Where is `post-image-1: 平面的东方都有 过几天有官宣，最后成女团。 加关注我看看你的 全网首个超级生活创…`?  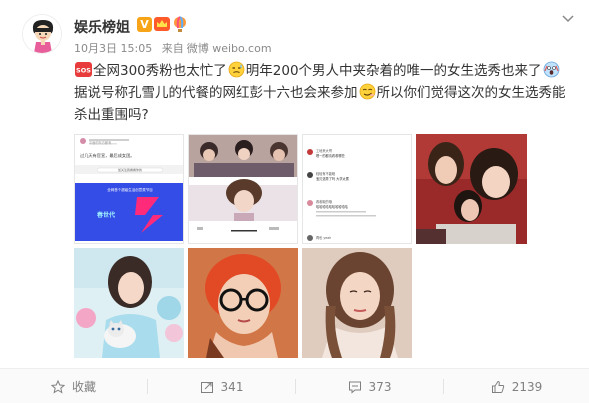 post-image-1: 平面的东方都有 过几天有官宣，最后成女团。 加关注我看看你的 全网首个超级生活创… is located at coordinates (129, 189).